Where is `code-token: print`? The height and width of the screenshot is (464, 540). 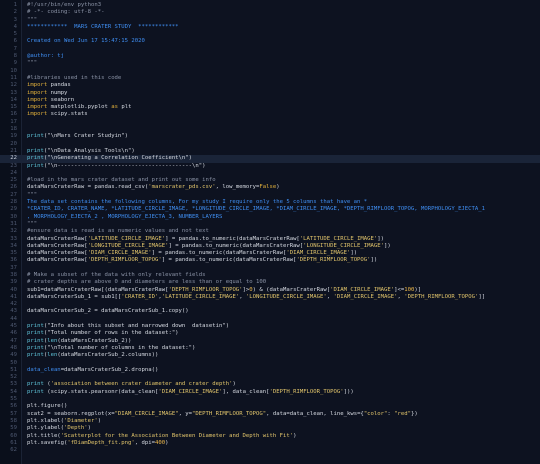 code-token: print is located at coordinates (35, 384).